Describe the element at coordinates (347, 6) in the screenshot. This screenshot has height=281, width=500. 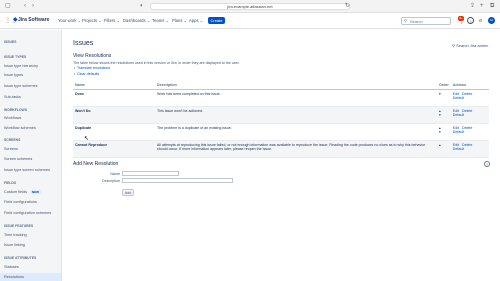
I see `reload-icon: ↻` at that location.